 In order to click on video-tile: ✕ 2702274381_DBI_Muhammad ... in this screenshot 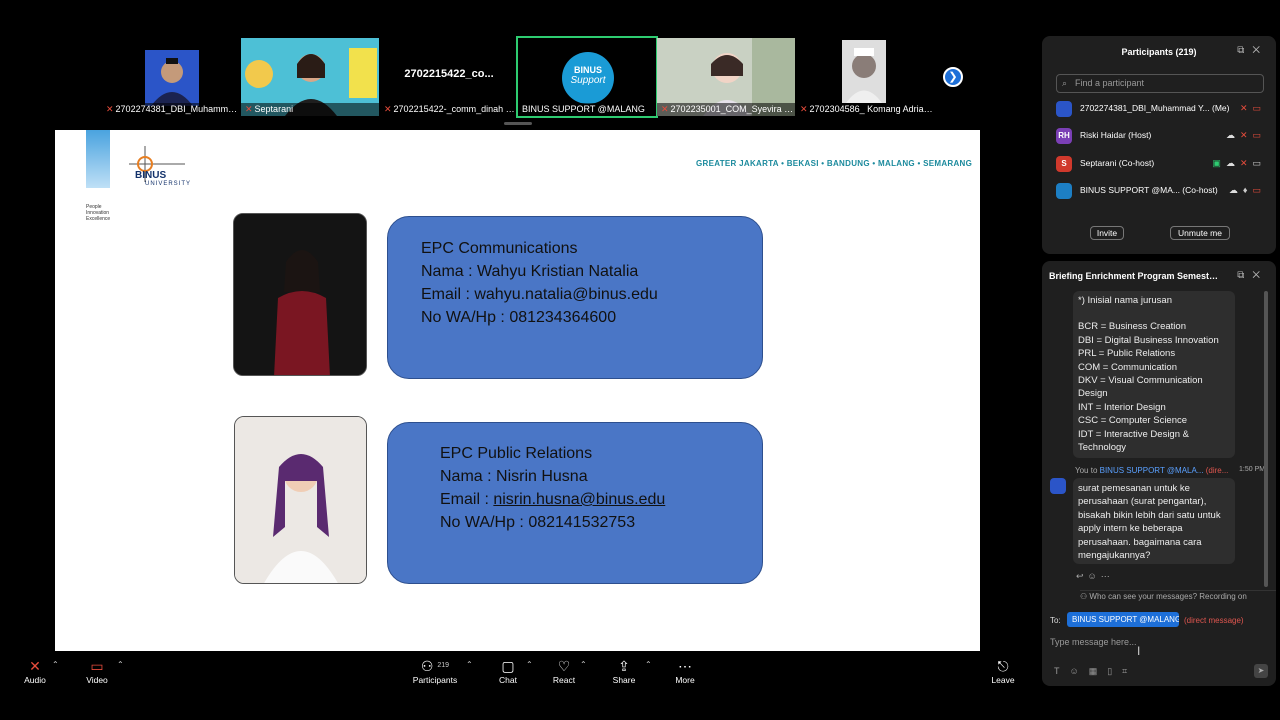, I will do `click(171, 77)`.